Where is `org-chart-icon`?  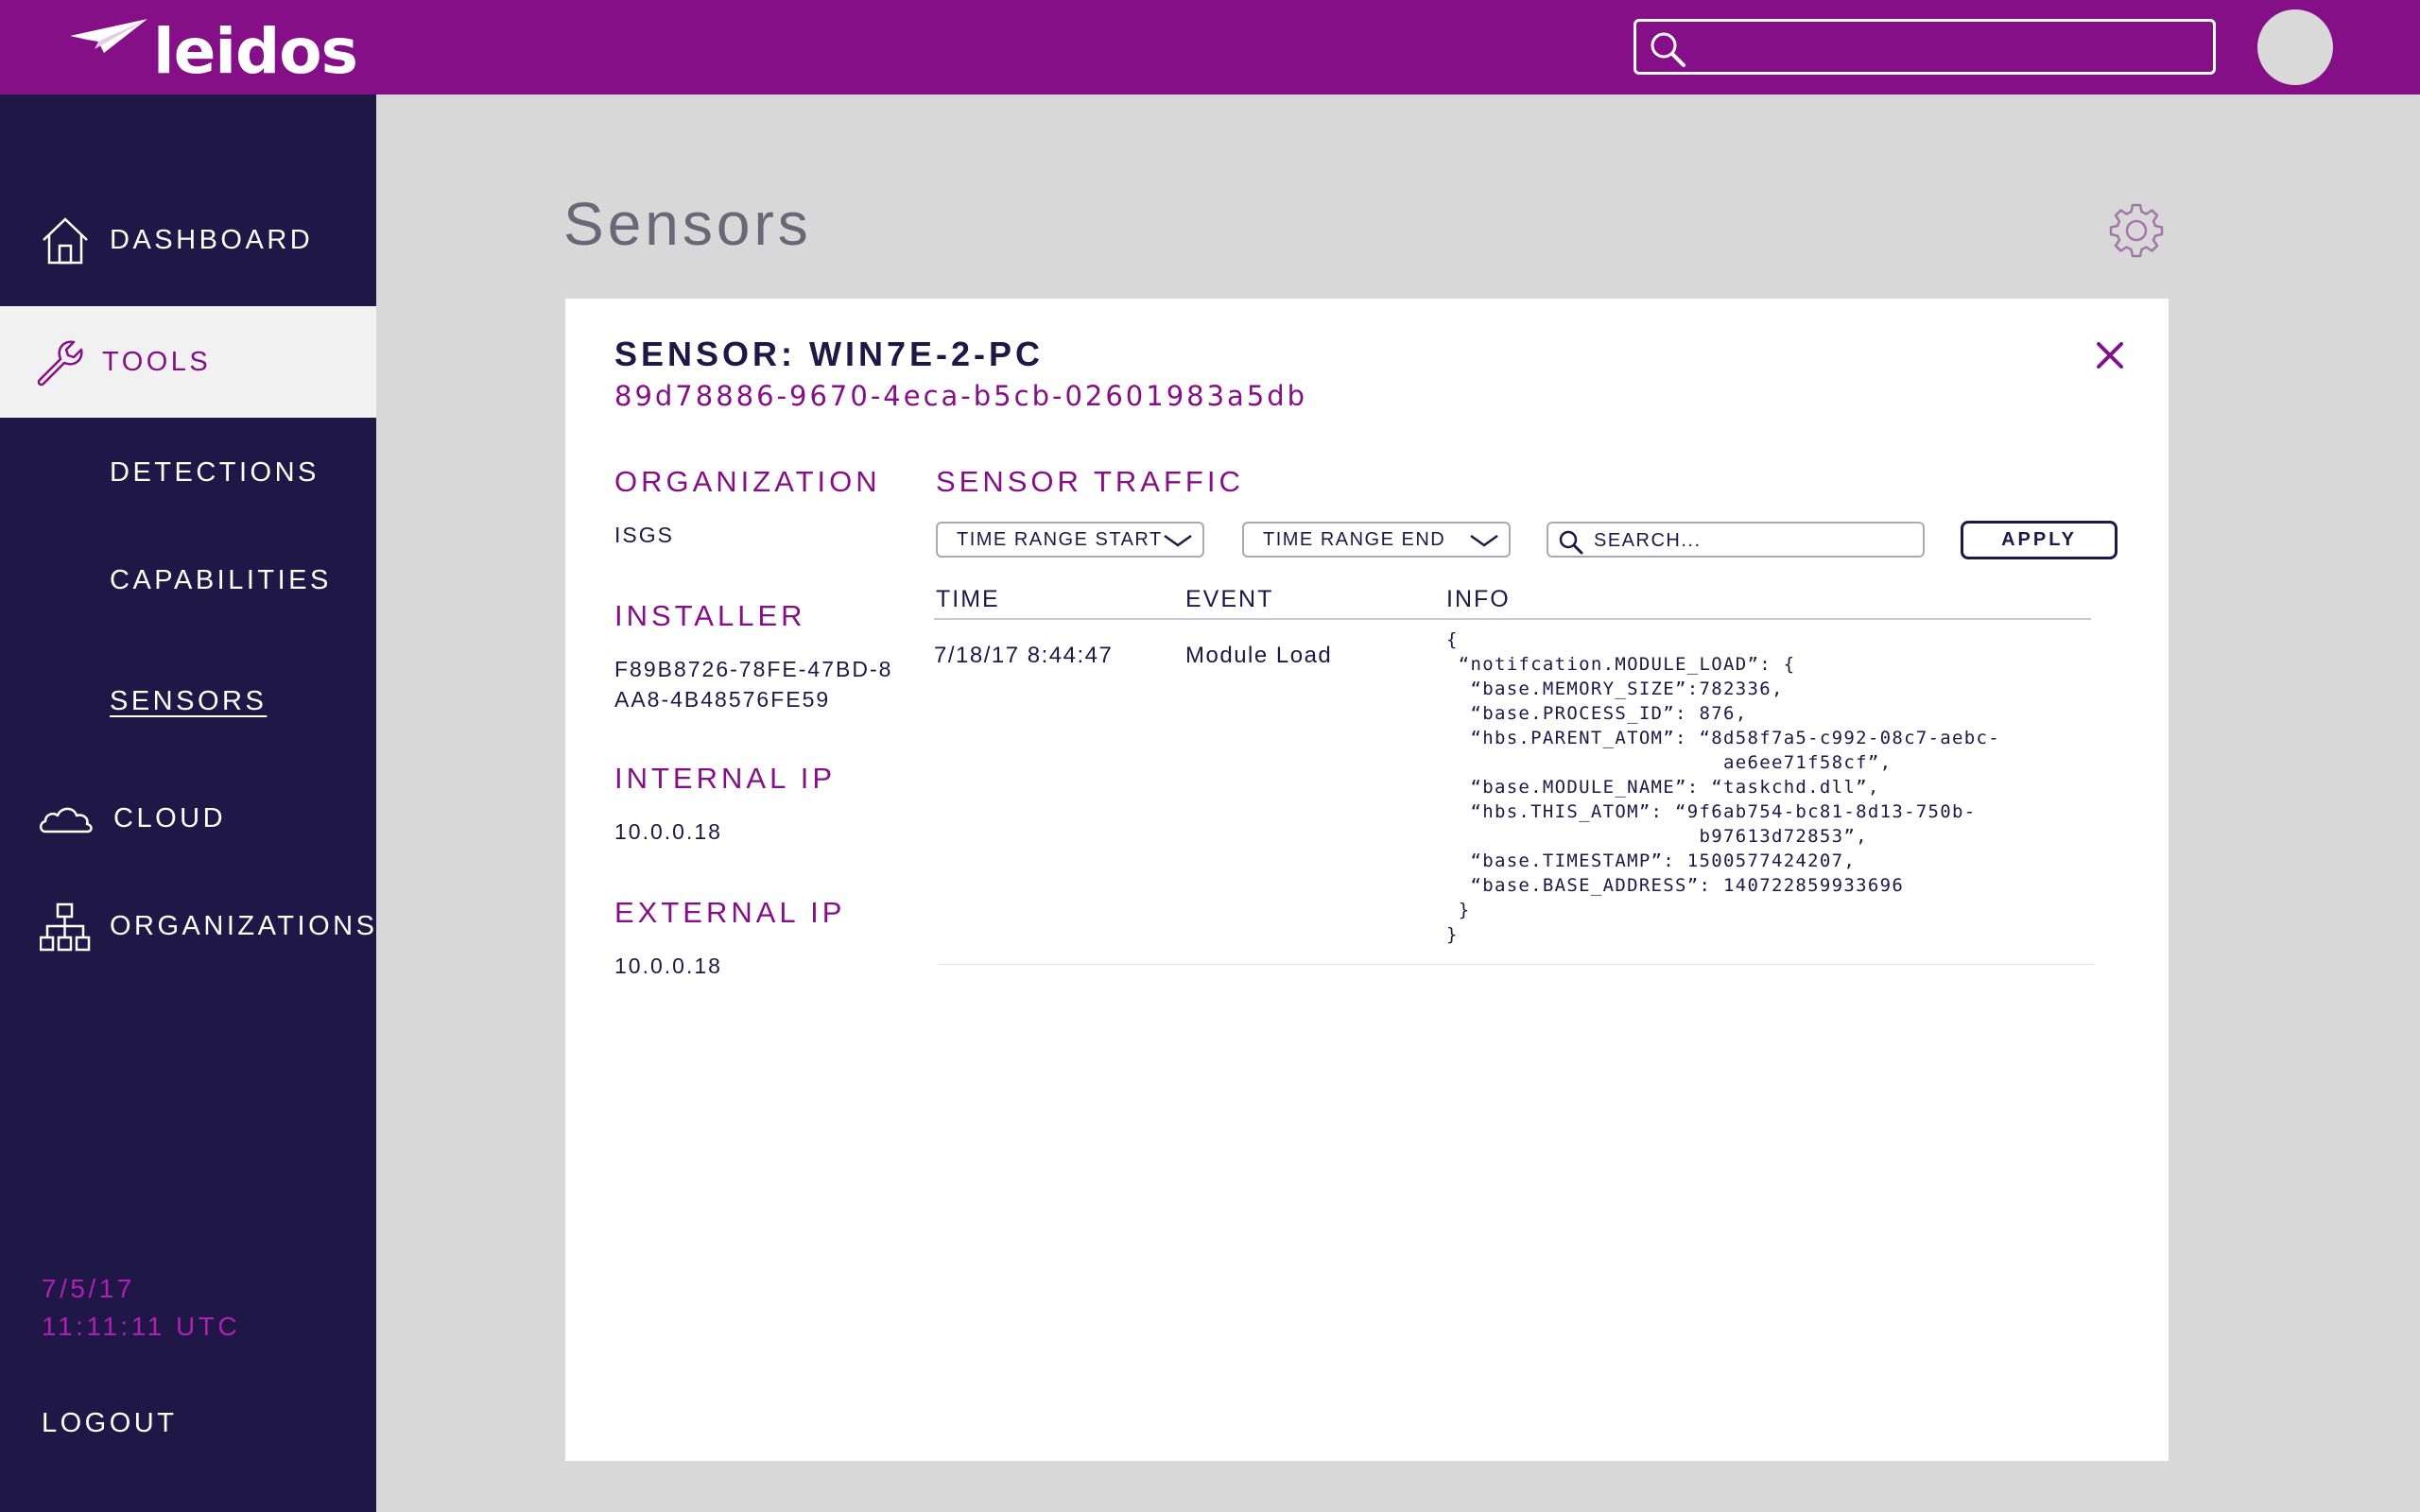 org-chart-icon is located at coordinates (65, 927).